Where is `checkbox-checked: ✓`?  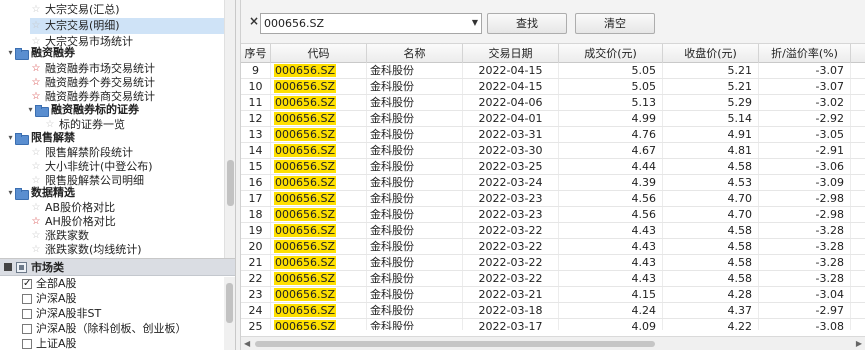 checkbox-checked: ✓ is located at coordinates (27, 283).